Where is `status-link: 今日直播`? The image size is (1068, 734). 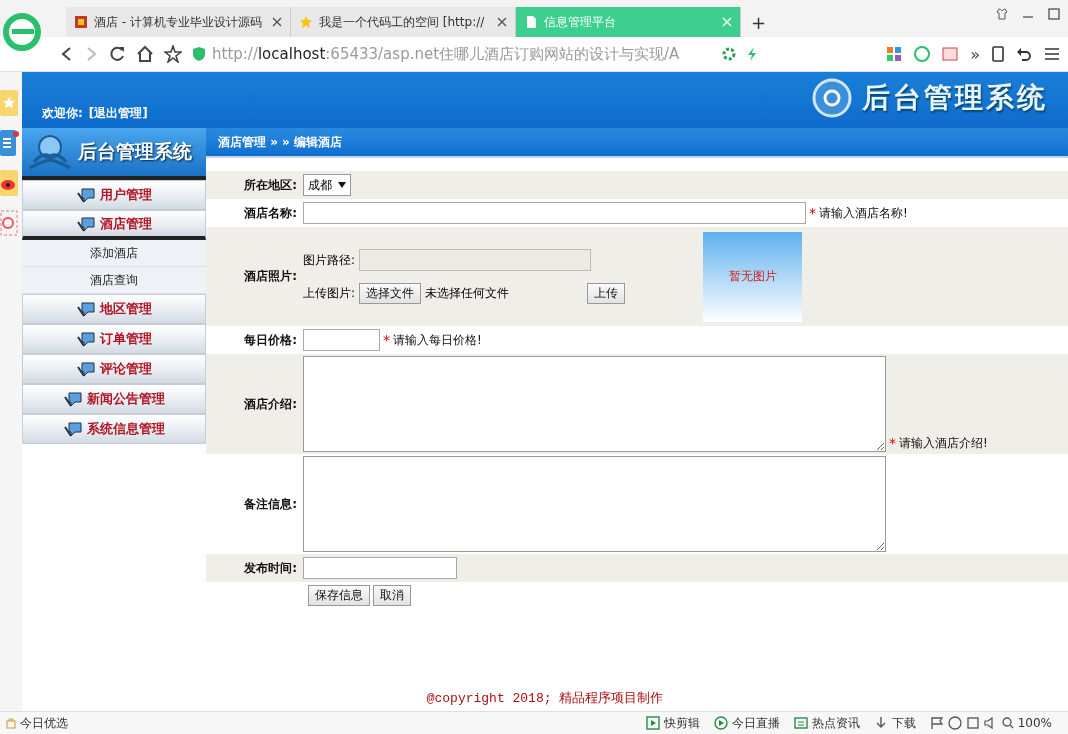 status-link: 今日直播 is located at coordinates (755, 723).